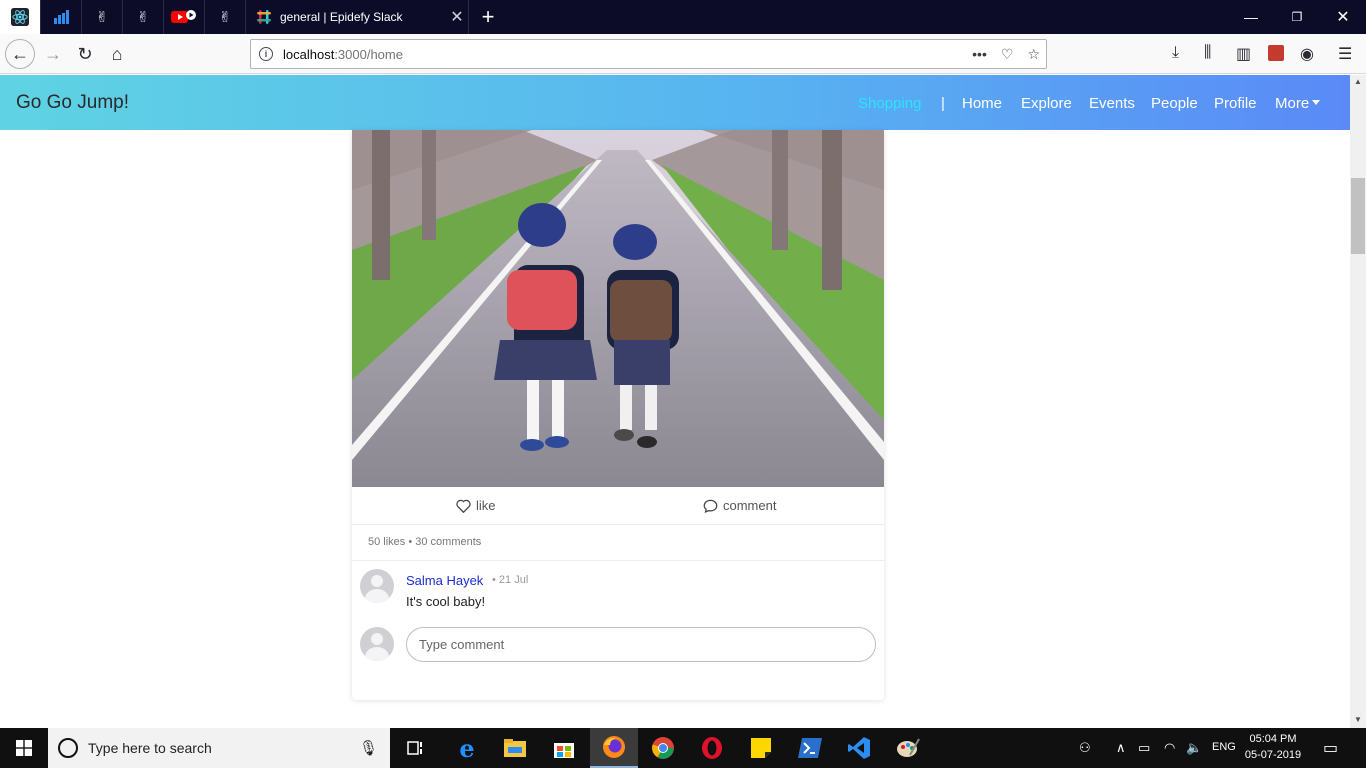 This screenshot has width=1366, height=768. Describe the element at coordinates (1194, 748) in the screenshot. I see `volume-icon: 🔈` at that location.